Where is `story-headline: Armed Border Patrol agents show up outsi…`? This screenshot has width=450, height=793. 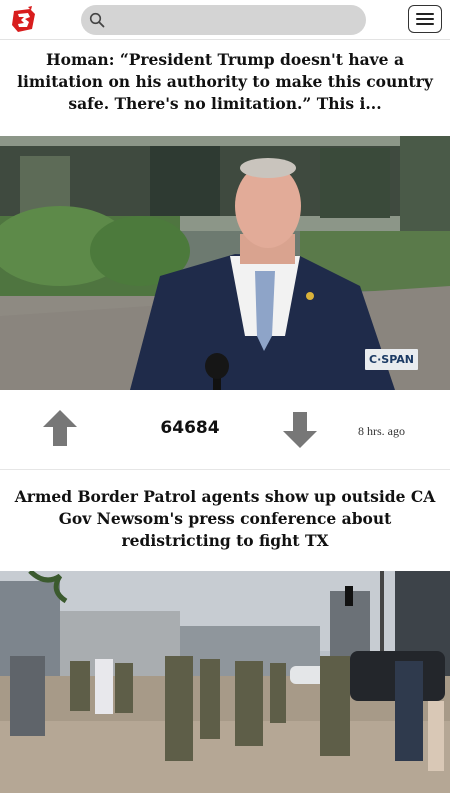
story-headline: Armed Border Patrol agents show up outsi… is located at coordinates (225, 519).